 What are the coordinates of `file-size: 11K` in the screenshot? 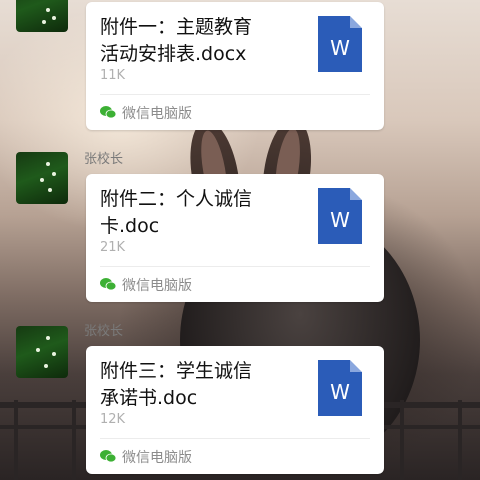 It's located at (113, 75).